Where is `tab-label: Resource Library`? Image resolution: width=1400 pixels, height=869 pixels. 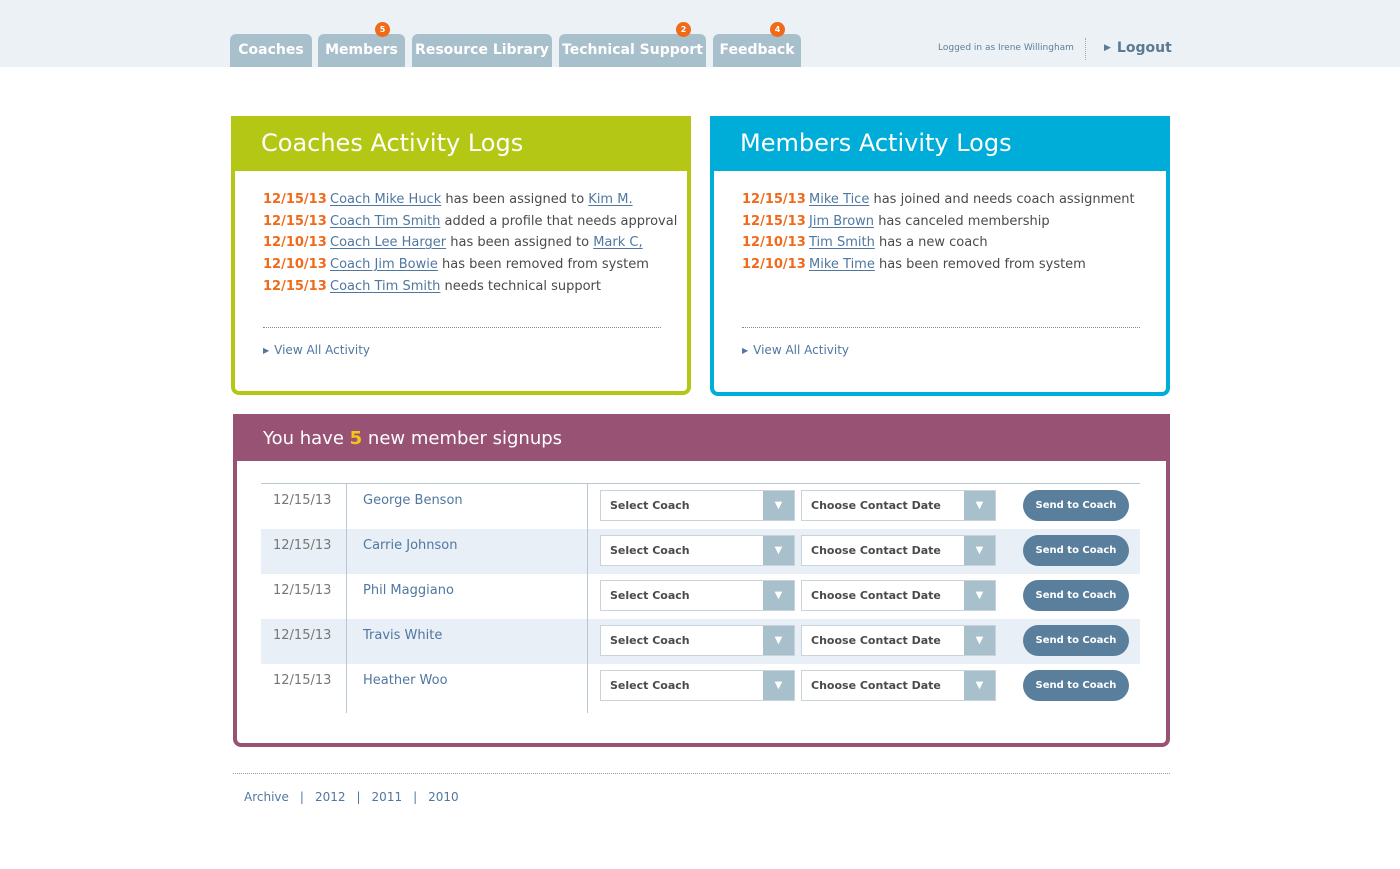 tab-label: Resource Library is located at coordinates (482, 50).